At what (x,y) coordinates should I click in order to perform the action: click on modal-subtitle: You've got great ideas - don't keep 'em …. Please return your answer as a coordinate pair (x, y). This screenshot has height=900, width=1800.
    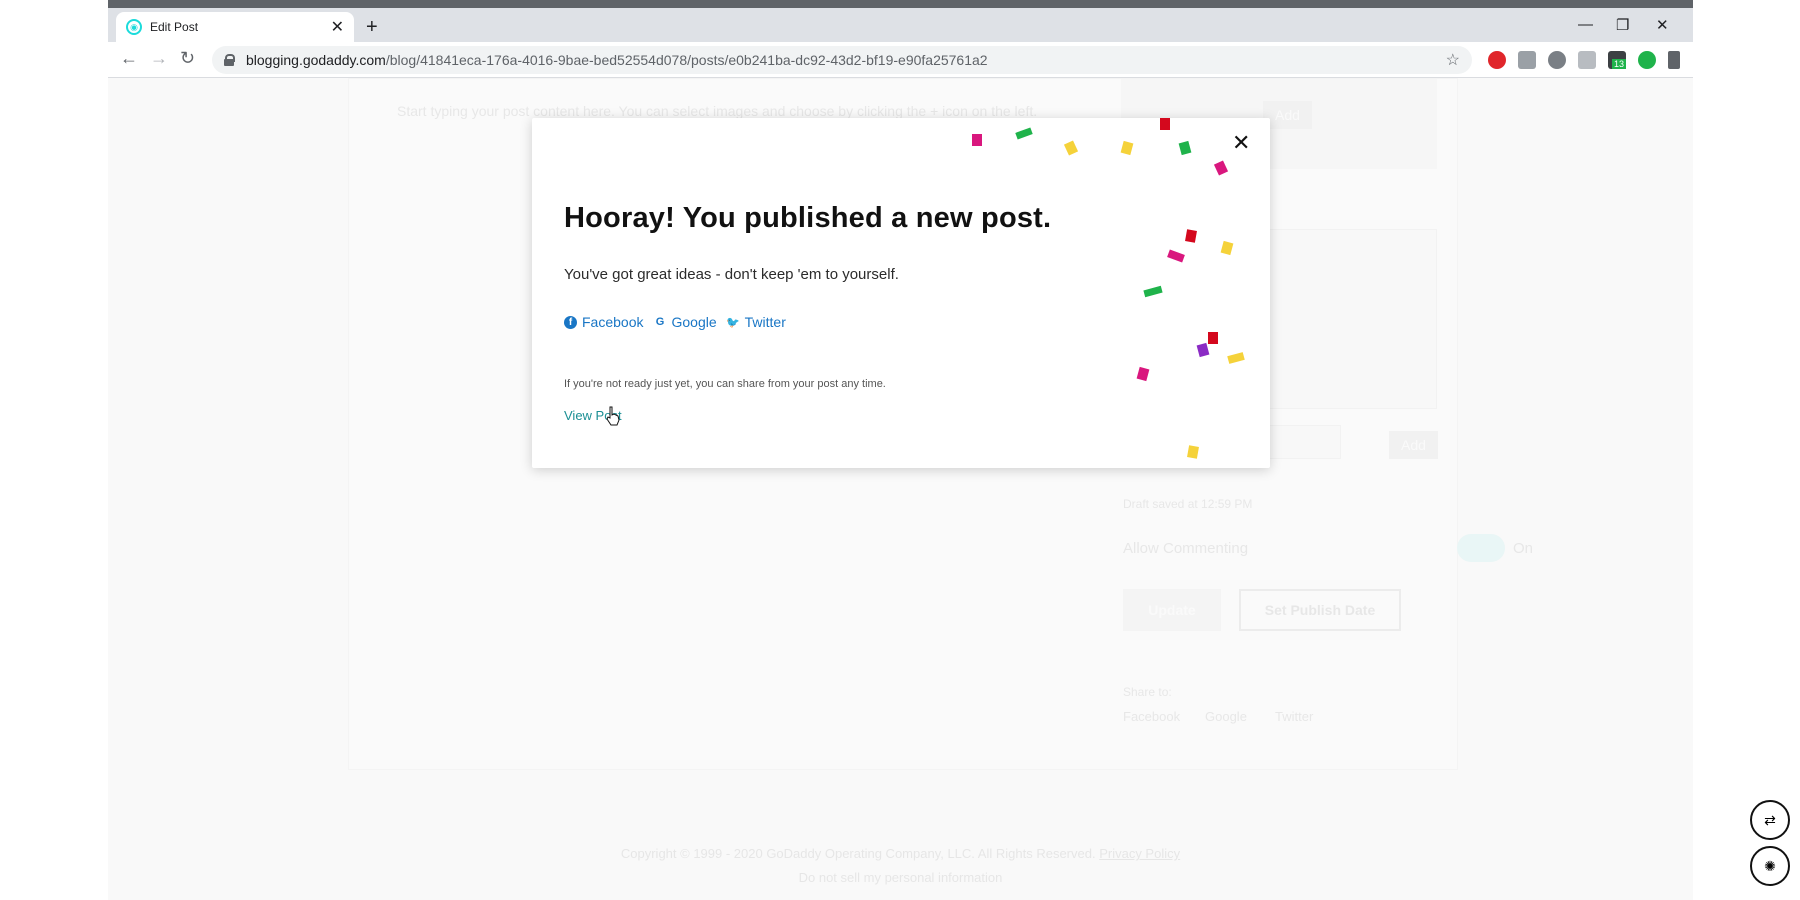
    Looking at the image, I should click on (731, 274).